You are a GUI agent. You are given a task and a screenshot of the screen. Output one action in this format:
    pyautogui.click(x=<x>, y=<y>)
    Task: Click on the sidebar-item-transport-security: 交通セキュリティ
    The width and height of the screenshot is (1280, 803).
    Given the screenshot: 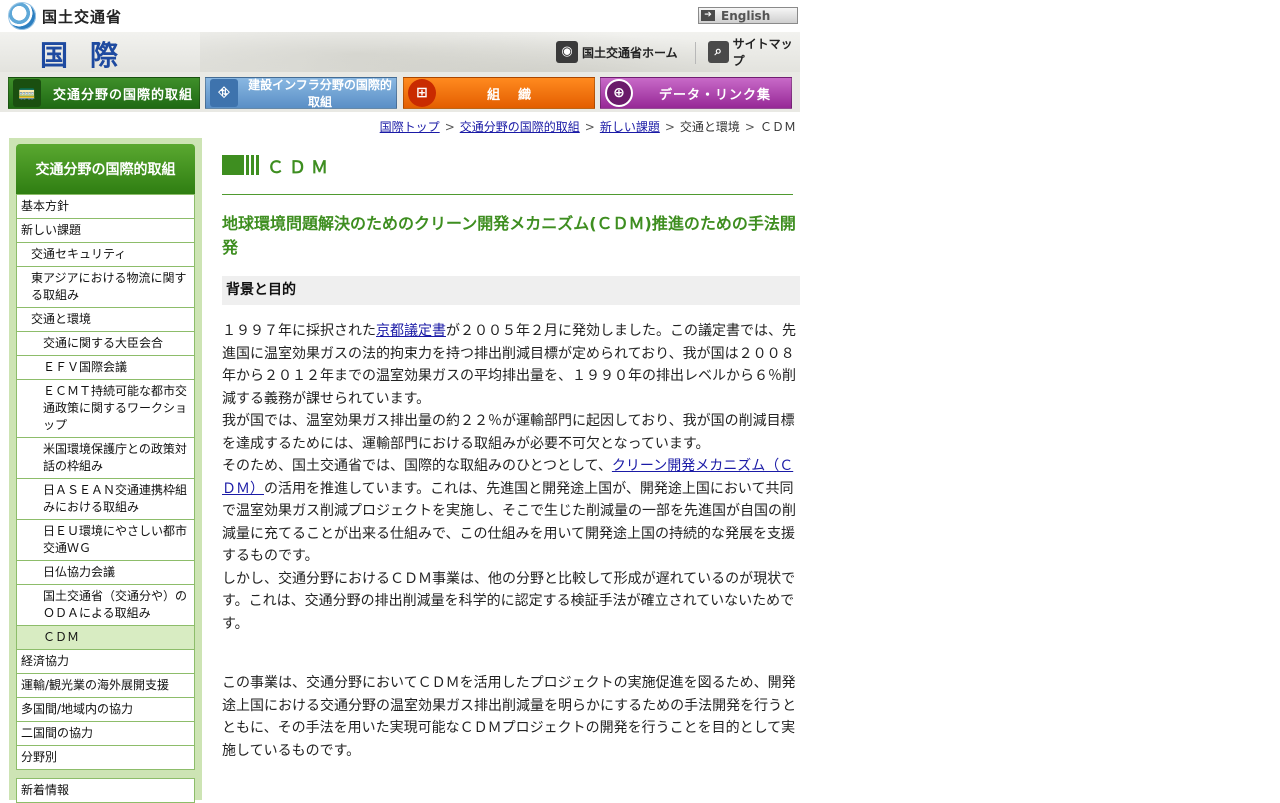 What is the action you would take?
    pyautogui.click(x=105, y=255)
    